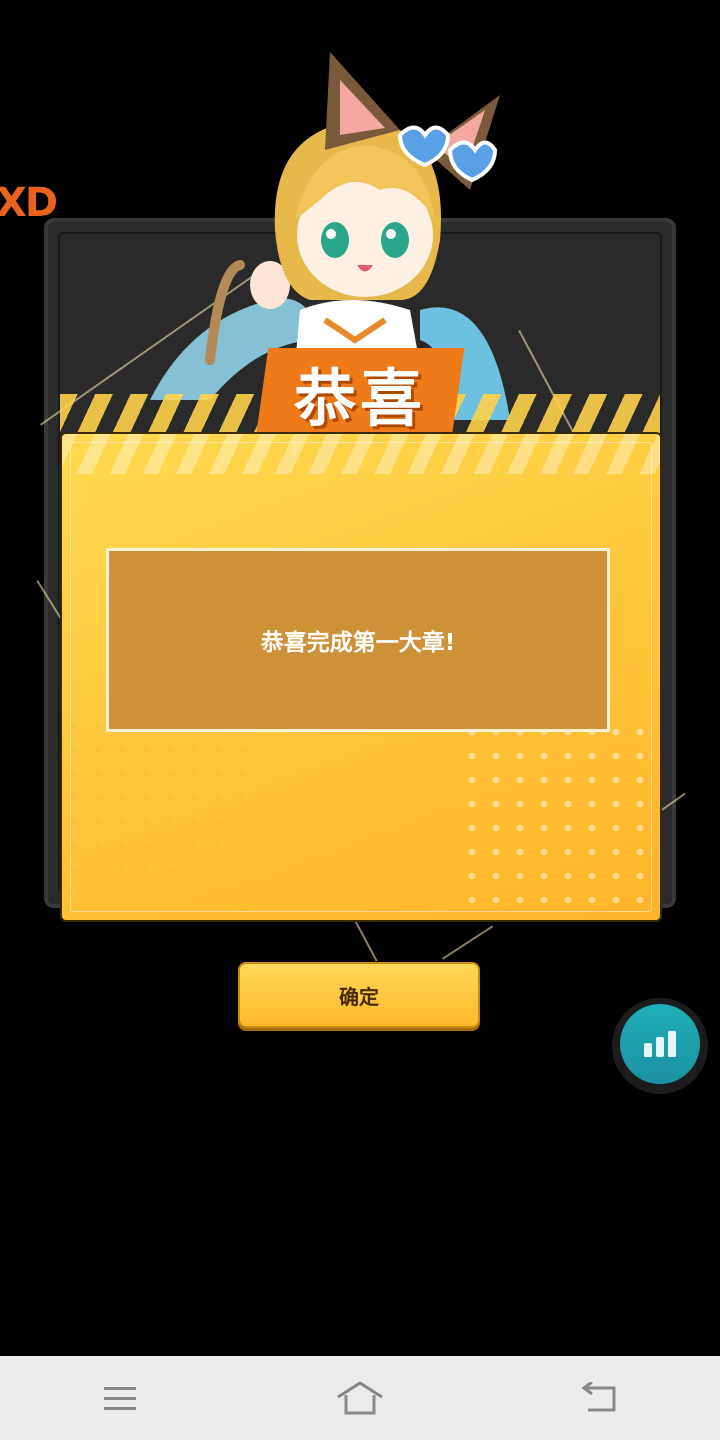  I want to click on stats-floating-button, so click(660, 1044).